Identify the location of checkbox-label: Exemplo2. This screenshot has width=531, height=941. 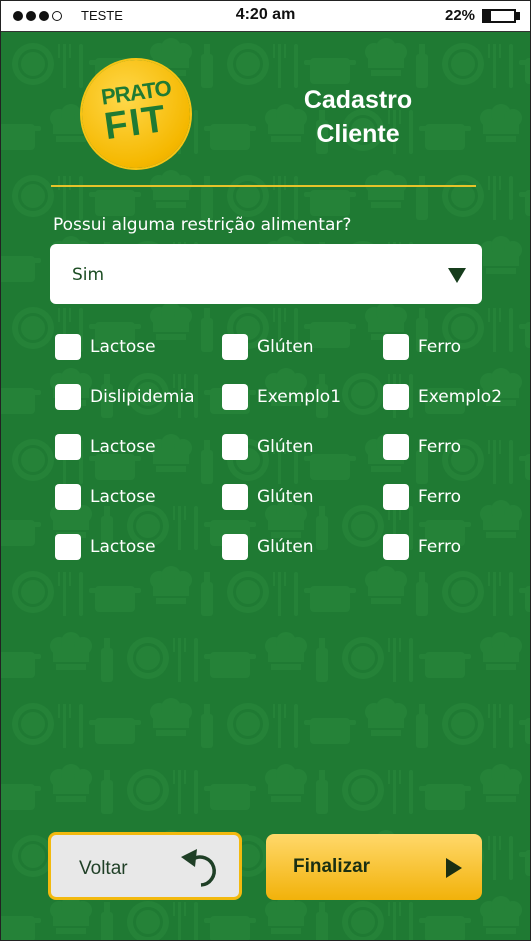
(460, 397).